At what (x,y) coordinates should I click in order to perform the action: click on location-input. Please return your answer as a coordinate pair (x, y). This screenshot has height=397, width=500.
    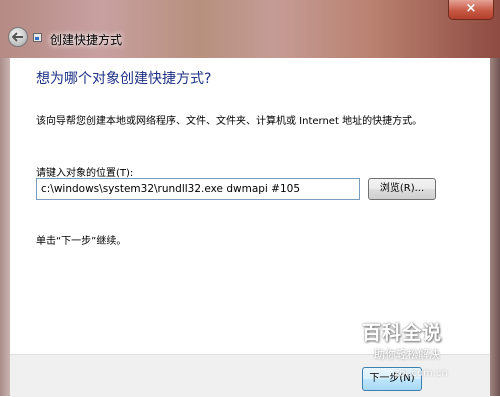
    Looking at the image, I should click on (198, 189).